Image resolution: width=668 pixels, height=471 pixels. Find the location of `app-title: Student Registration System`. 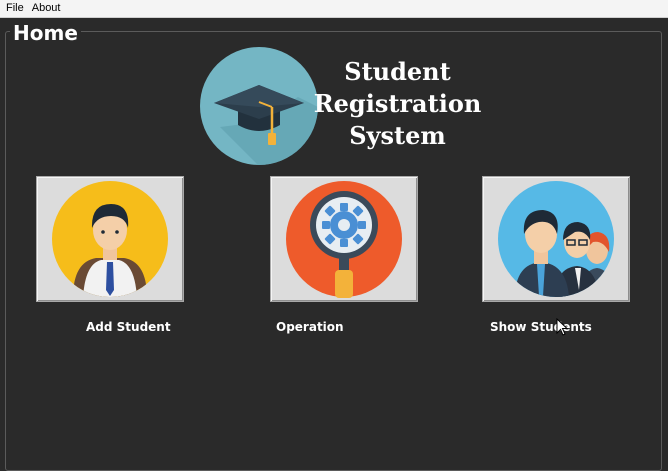

app-title: Student Registration System is located at coordinates (397, 104).